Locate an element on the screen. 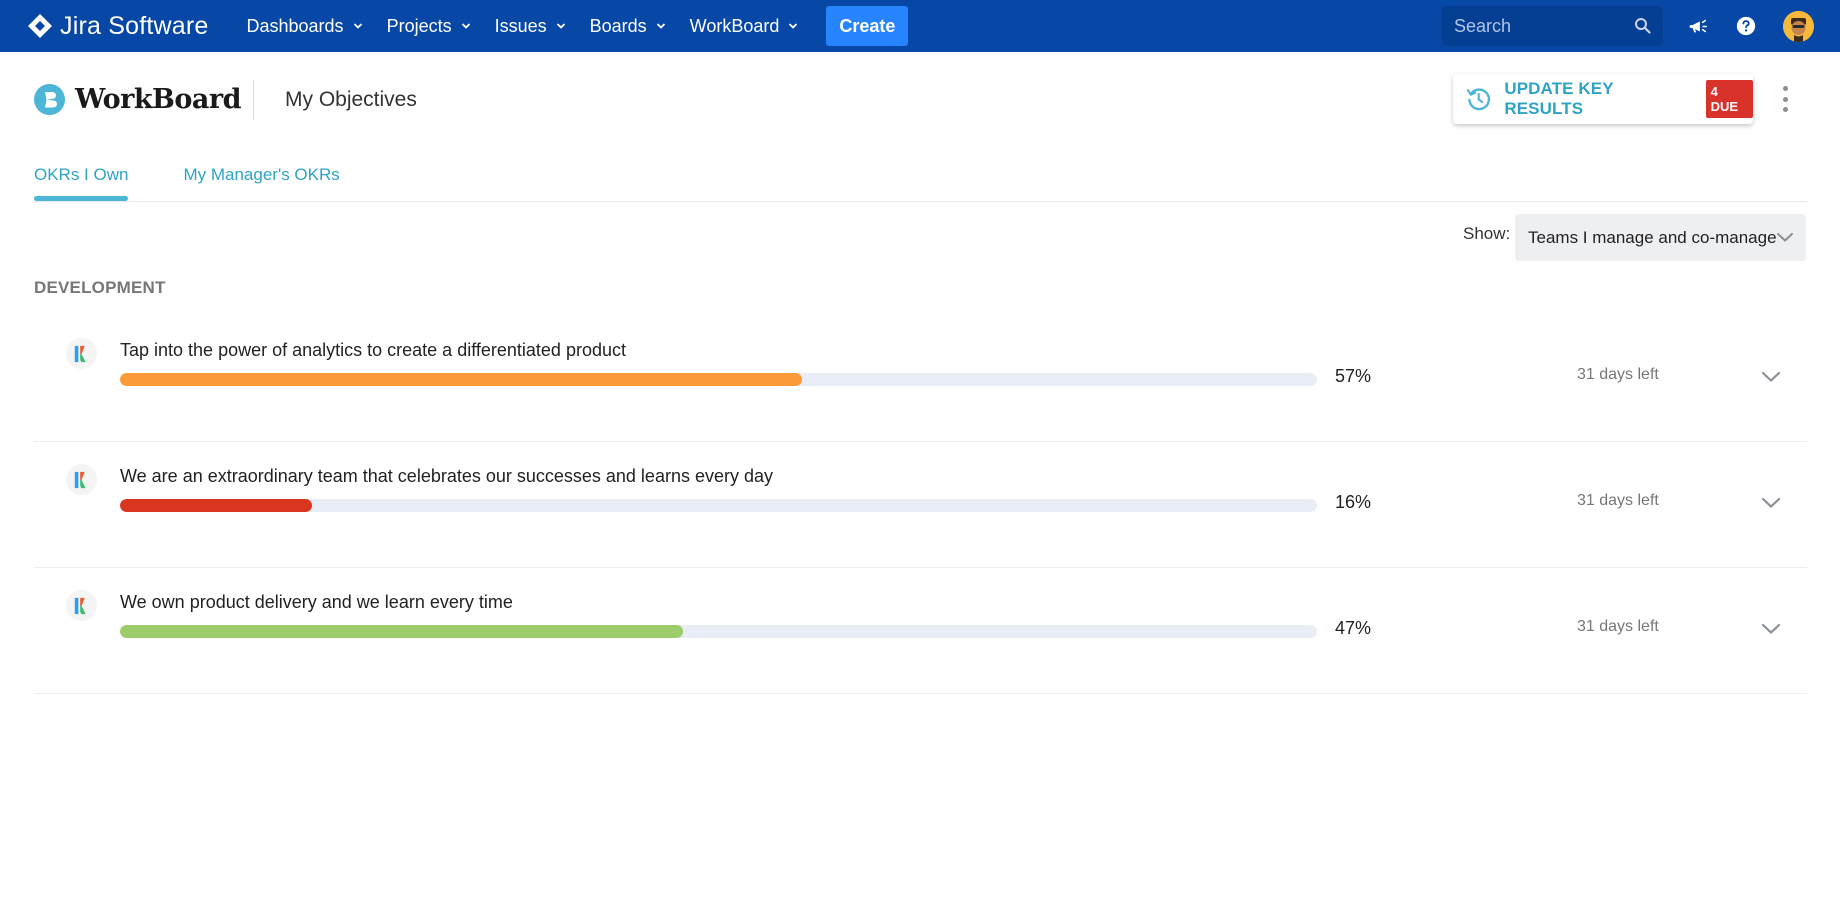 This screenshot has width=1840, height=900. nav-workboard-label: WorkBoard is located at coordinates (734, 25).